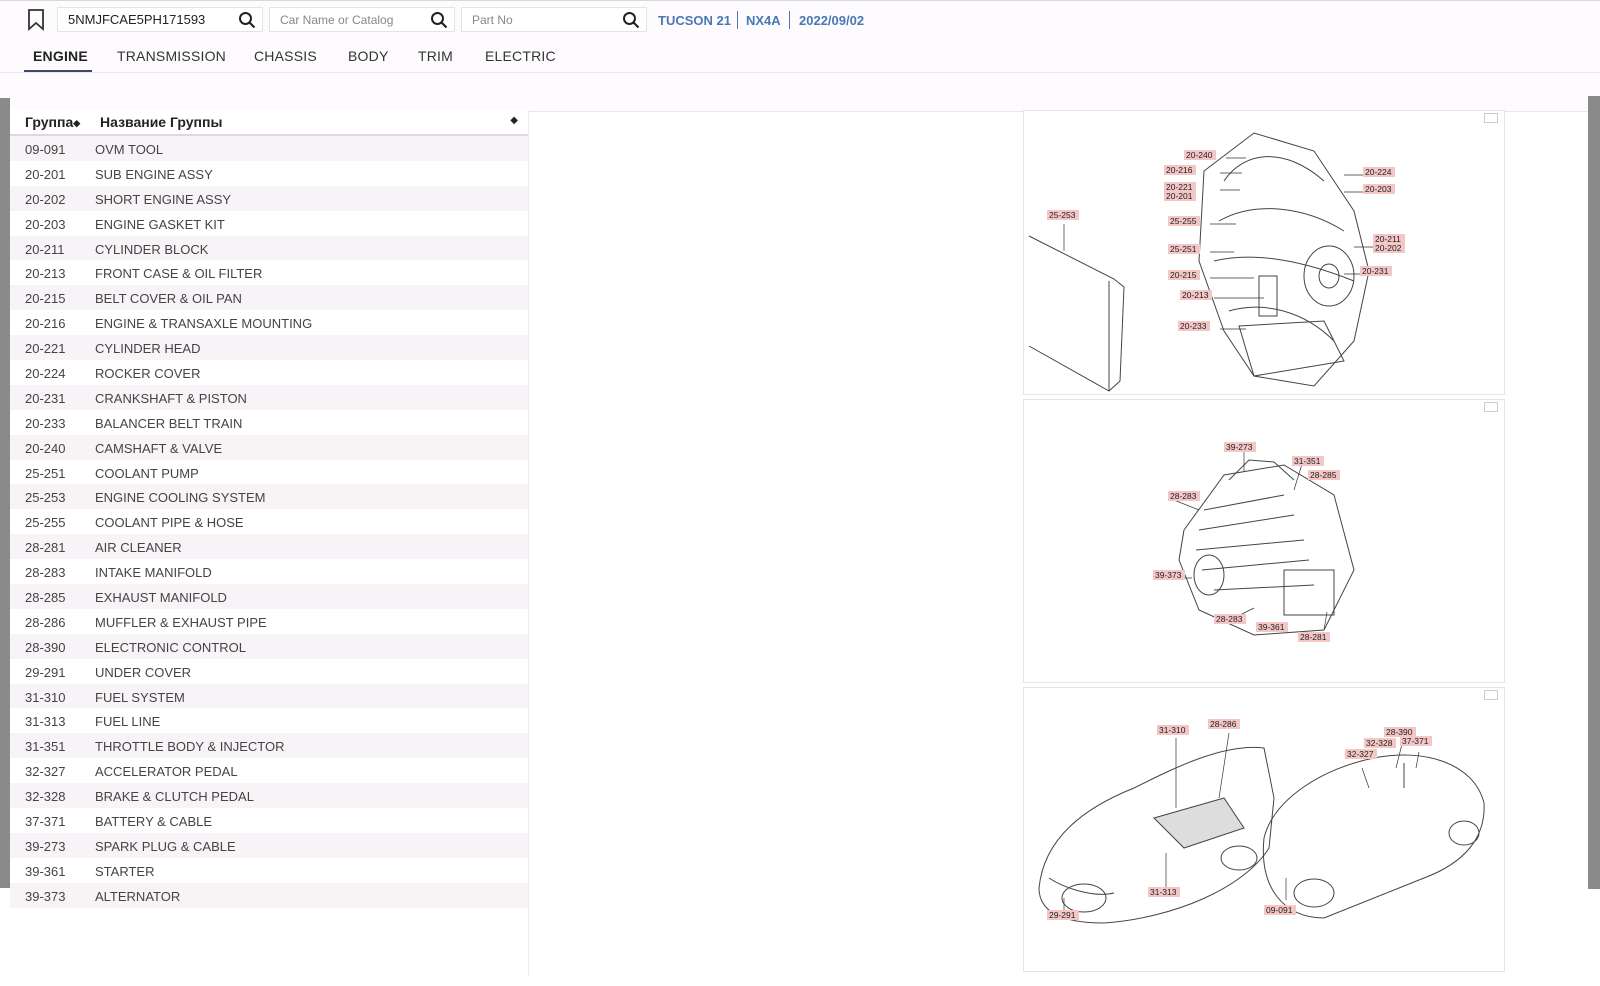  What do you see at coordinates (143, 19) in the screenshot?
I see `vin-input` at bounding box center [143, 19].